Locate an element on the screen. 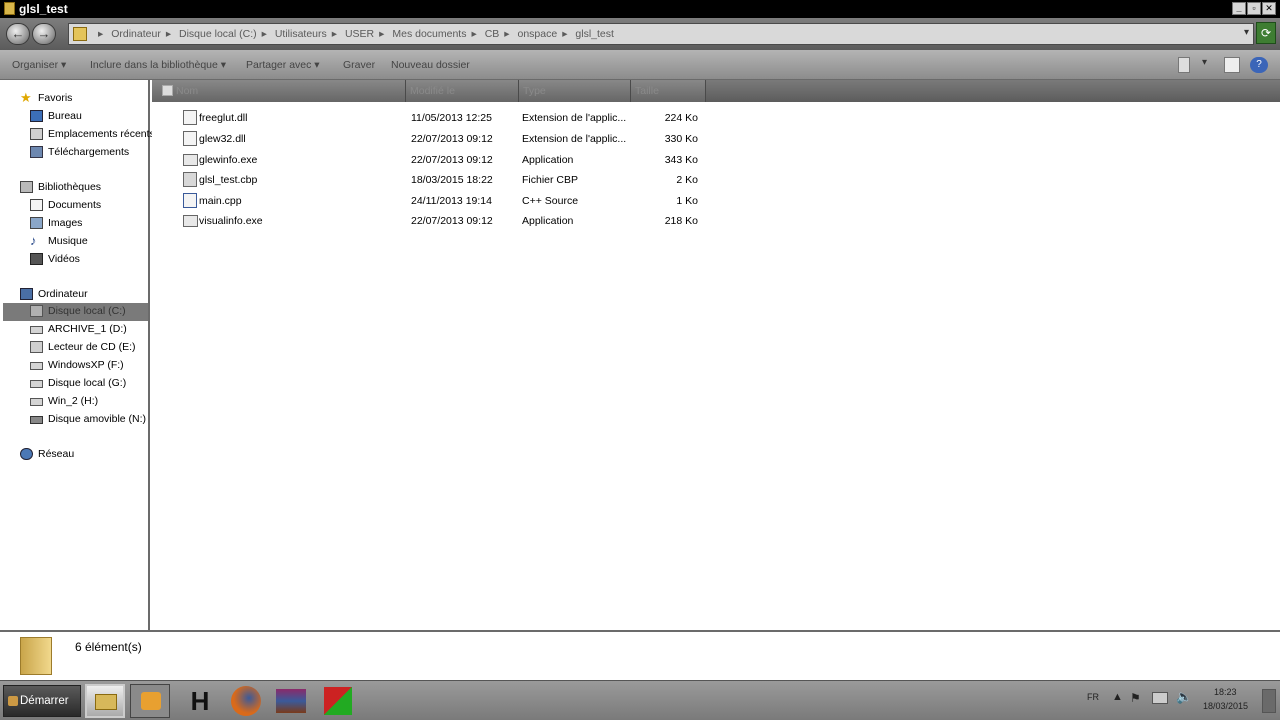  breadcrumb-item: Disque local (C:) is located at coordinates (218, 34).